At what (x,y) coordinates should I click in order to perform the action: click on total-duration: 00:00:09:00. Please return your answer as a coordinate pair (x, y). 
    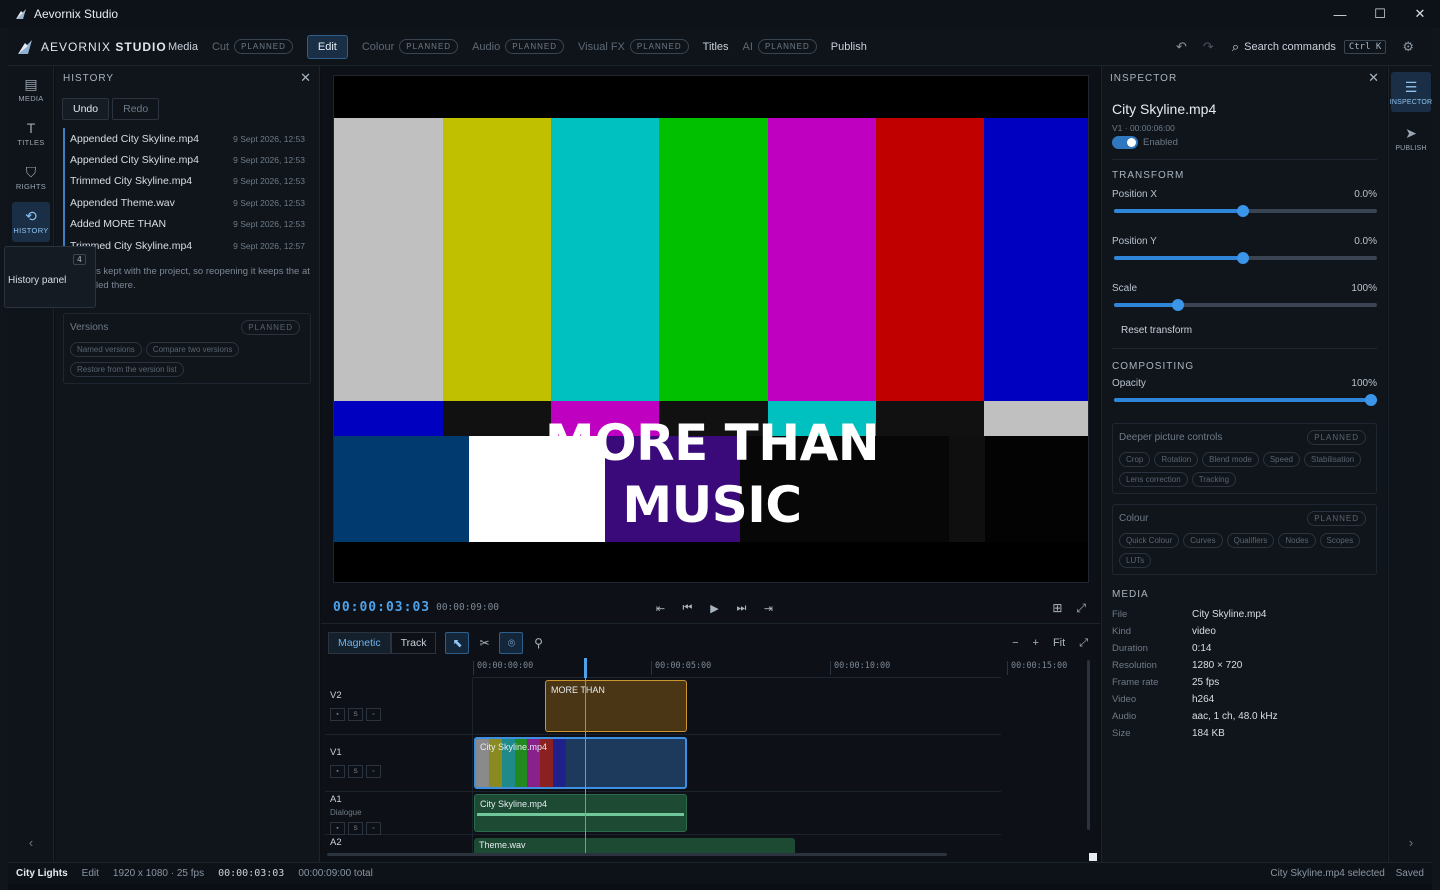
    Looking at the image, I should click on (468, 607).